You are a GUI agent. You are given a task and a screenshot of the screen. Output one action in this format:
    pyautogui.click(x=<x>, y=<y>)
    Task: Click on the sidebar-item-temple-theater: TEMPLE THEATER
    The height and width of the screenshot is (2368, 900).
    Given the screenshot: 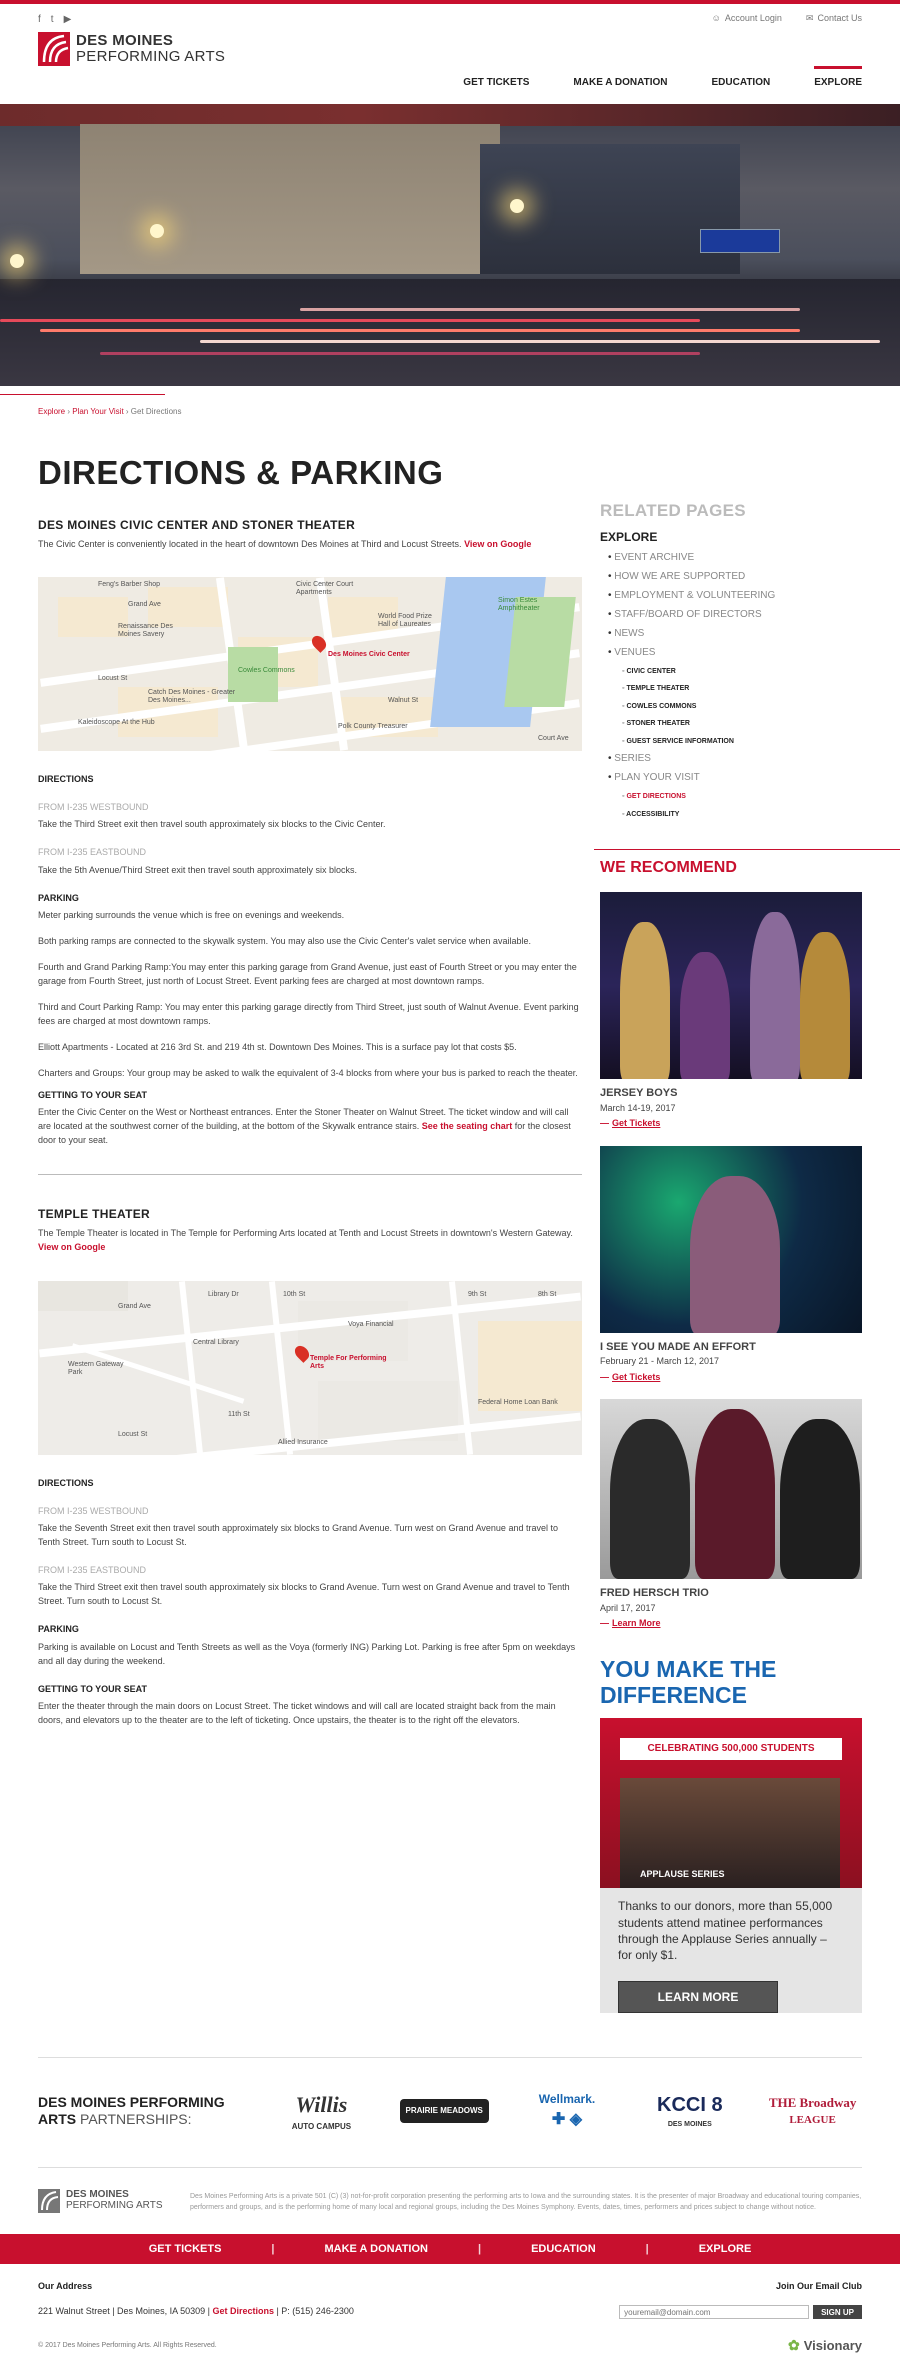 What is the action you would take?
    pyautogui.click(x=742, y=689)
    